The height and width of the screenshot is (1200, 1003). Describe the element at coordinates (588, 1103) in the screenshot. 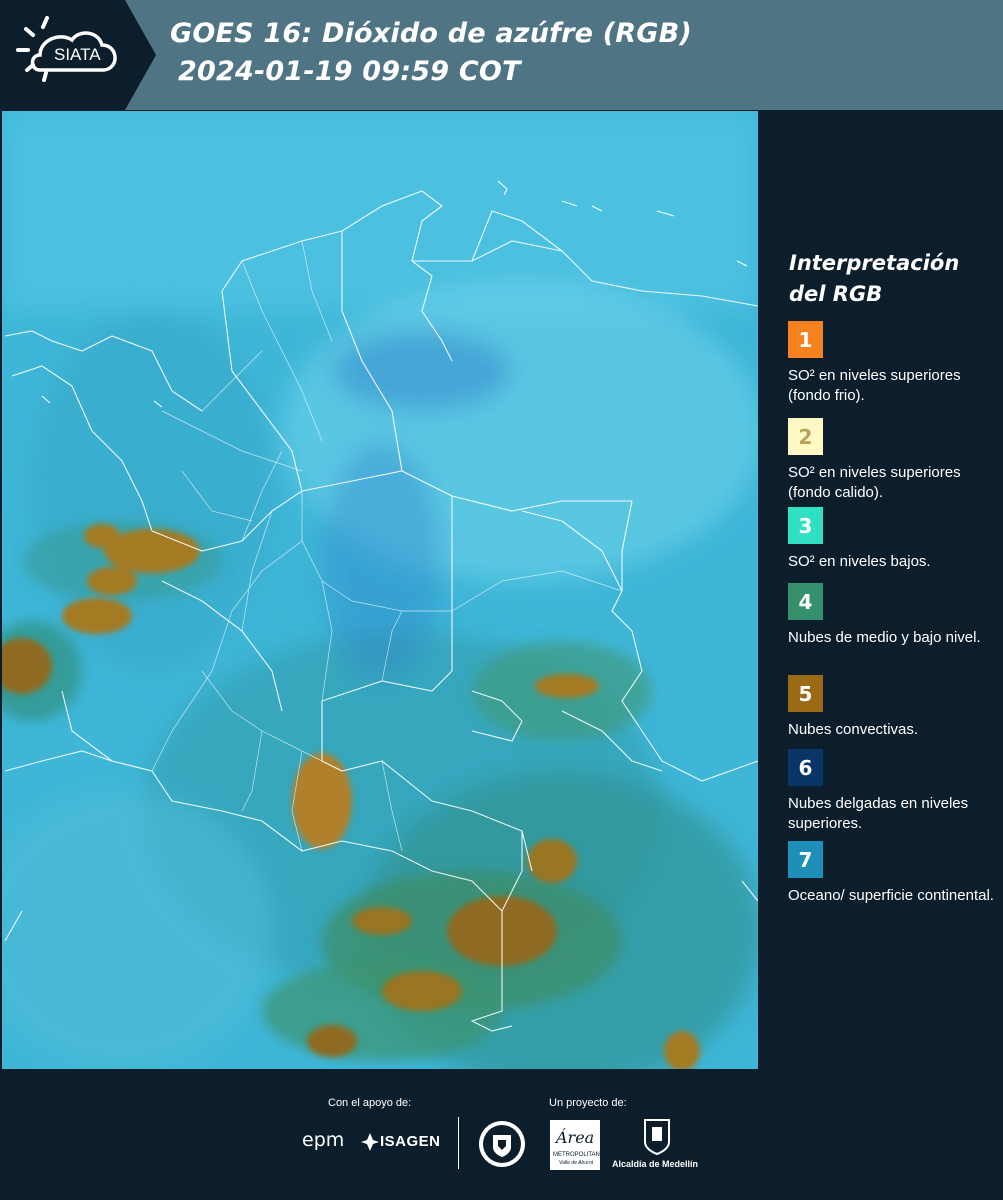

I see `project-label: Un proyecto de:` at that location.